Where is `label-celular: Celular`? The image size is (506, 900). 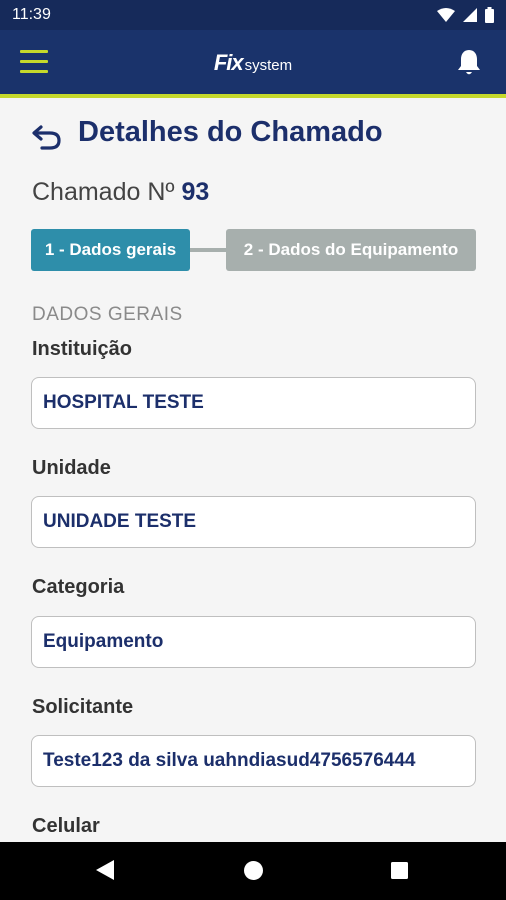 label-celular: Celular is located at coordinates (66, 826).